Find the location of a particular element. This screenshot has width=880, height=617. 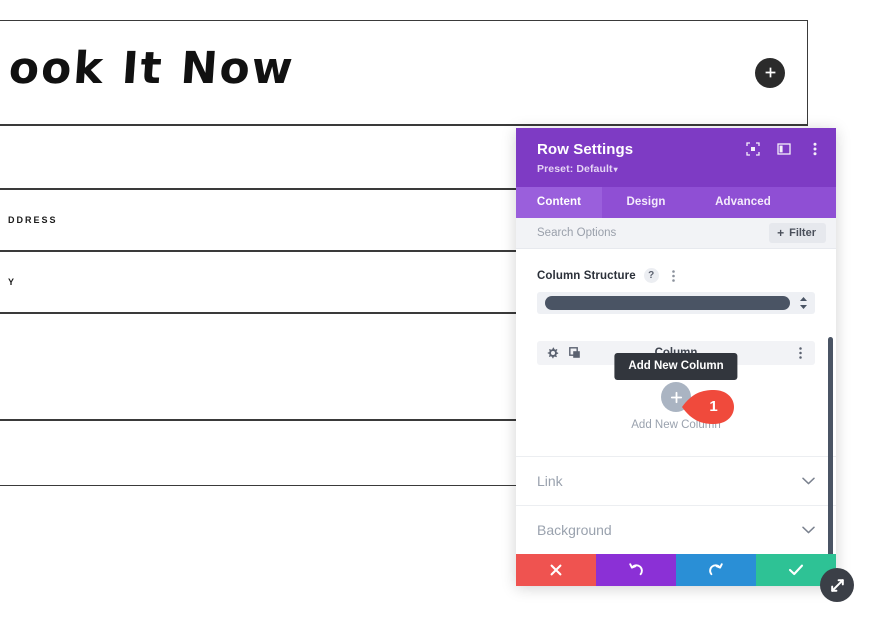

preset-label: Preset: Default is located at coordinates (575, 169).